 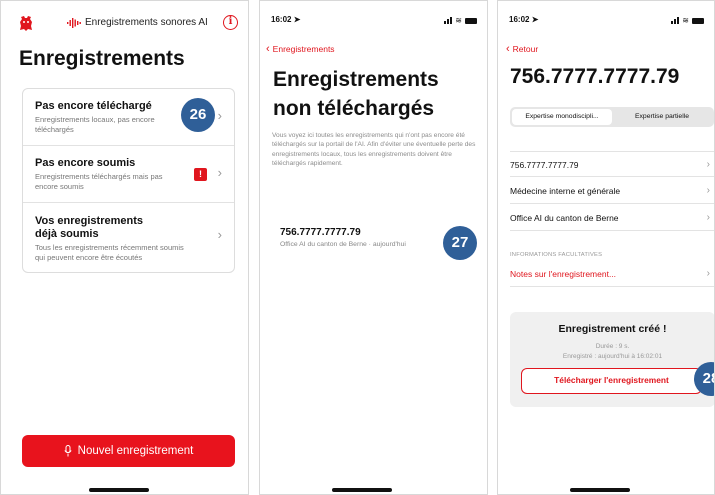 I want to click on page-title: Enregistrements, so click(x=102, y=58).